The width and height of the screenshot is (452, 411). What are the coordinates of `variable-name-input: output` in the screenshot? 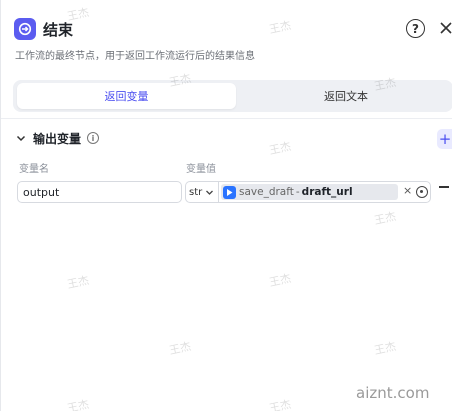 It's located at (99, 192).